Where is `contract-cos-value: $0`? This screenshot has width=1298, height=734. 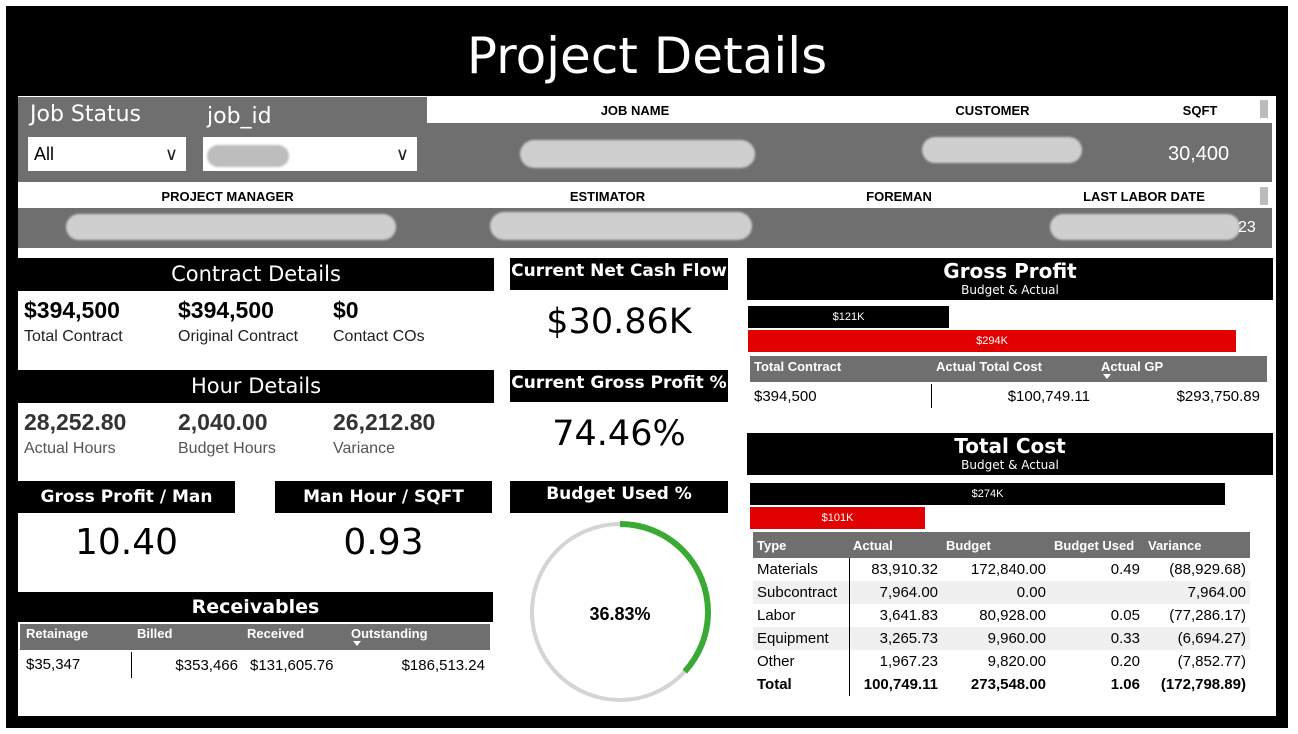 contract-cos-value: $0 is located at coordinates (346, 310).